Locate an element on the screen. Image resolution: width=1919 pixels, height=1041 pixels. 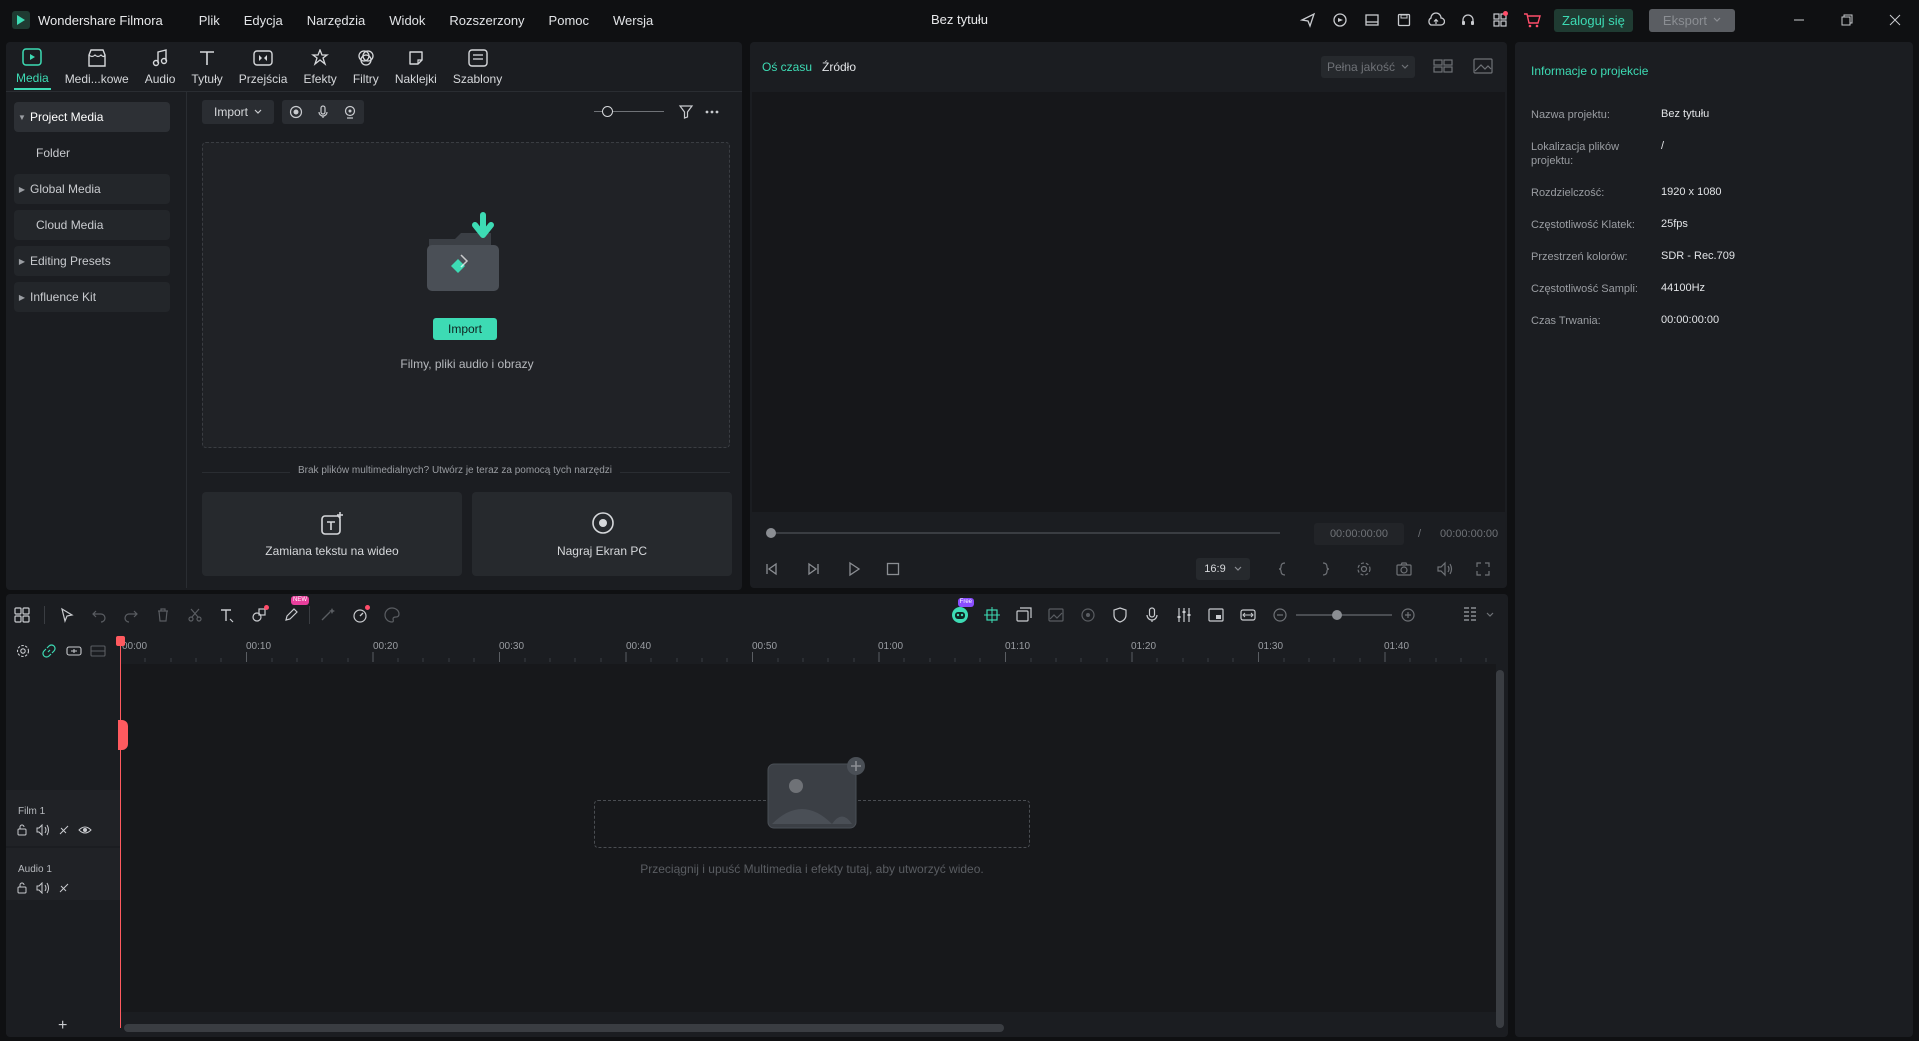
sidebar-item-editing-presets: ▶ Editing Presets is located at coordinates (92, 261).